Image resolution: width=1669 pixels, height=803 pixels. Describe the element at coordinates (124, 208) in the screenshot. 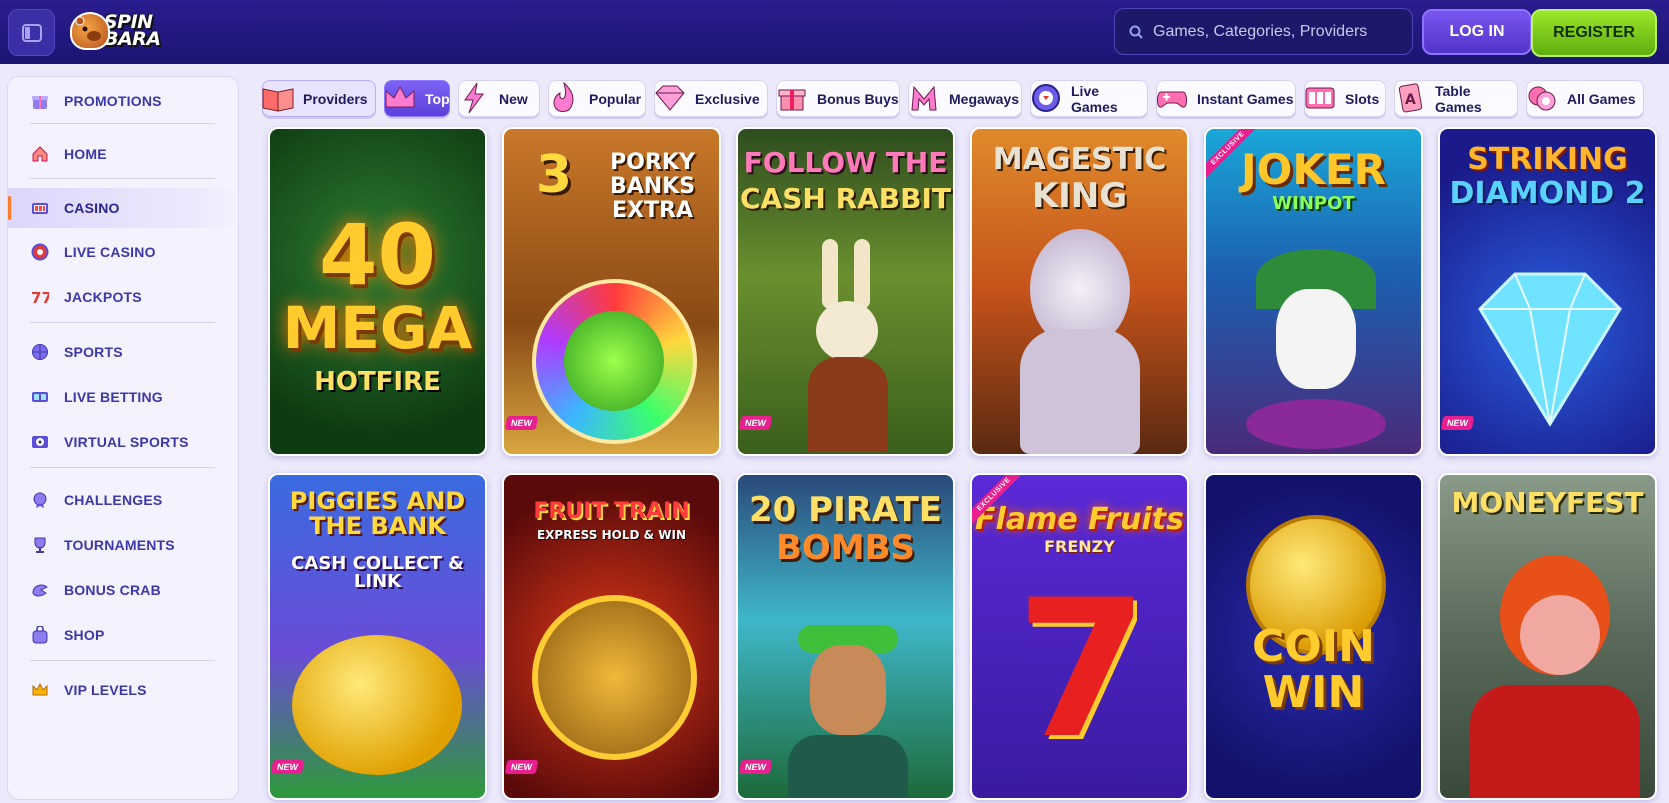

I see `sidebar-item-casino: CASINO` at that location.